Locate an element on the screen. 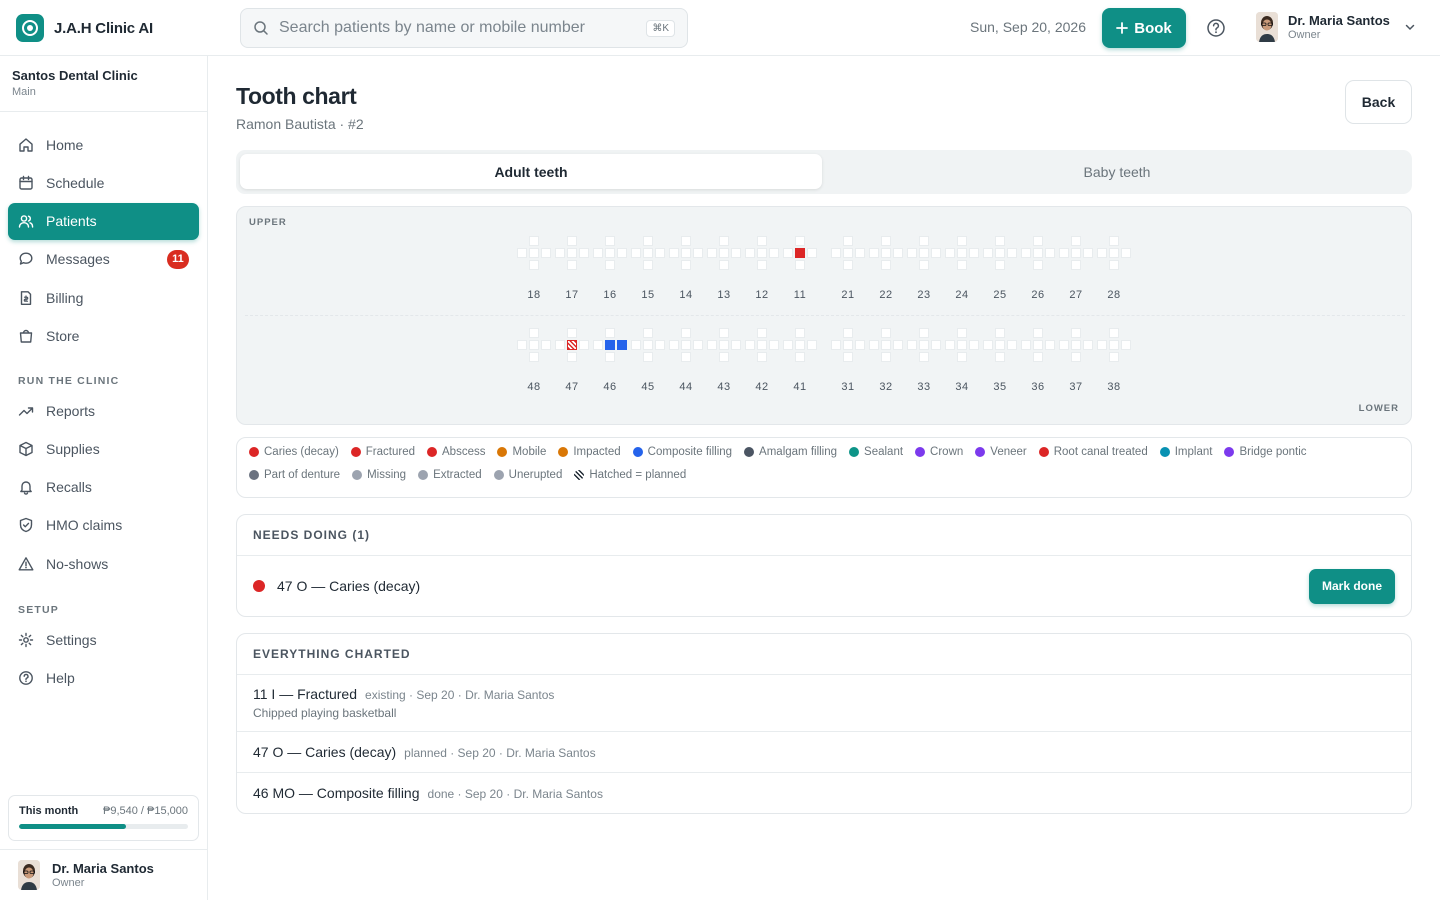 The width and height of the screenshot is (1440, 900). search-bar: ⌘K is located at coordinates (464, 28).